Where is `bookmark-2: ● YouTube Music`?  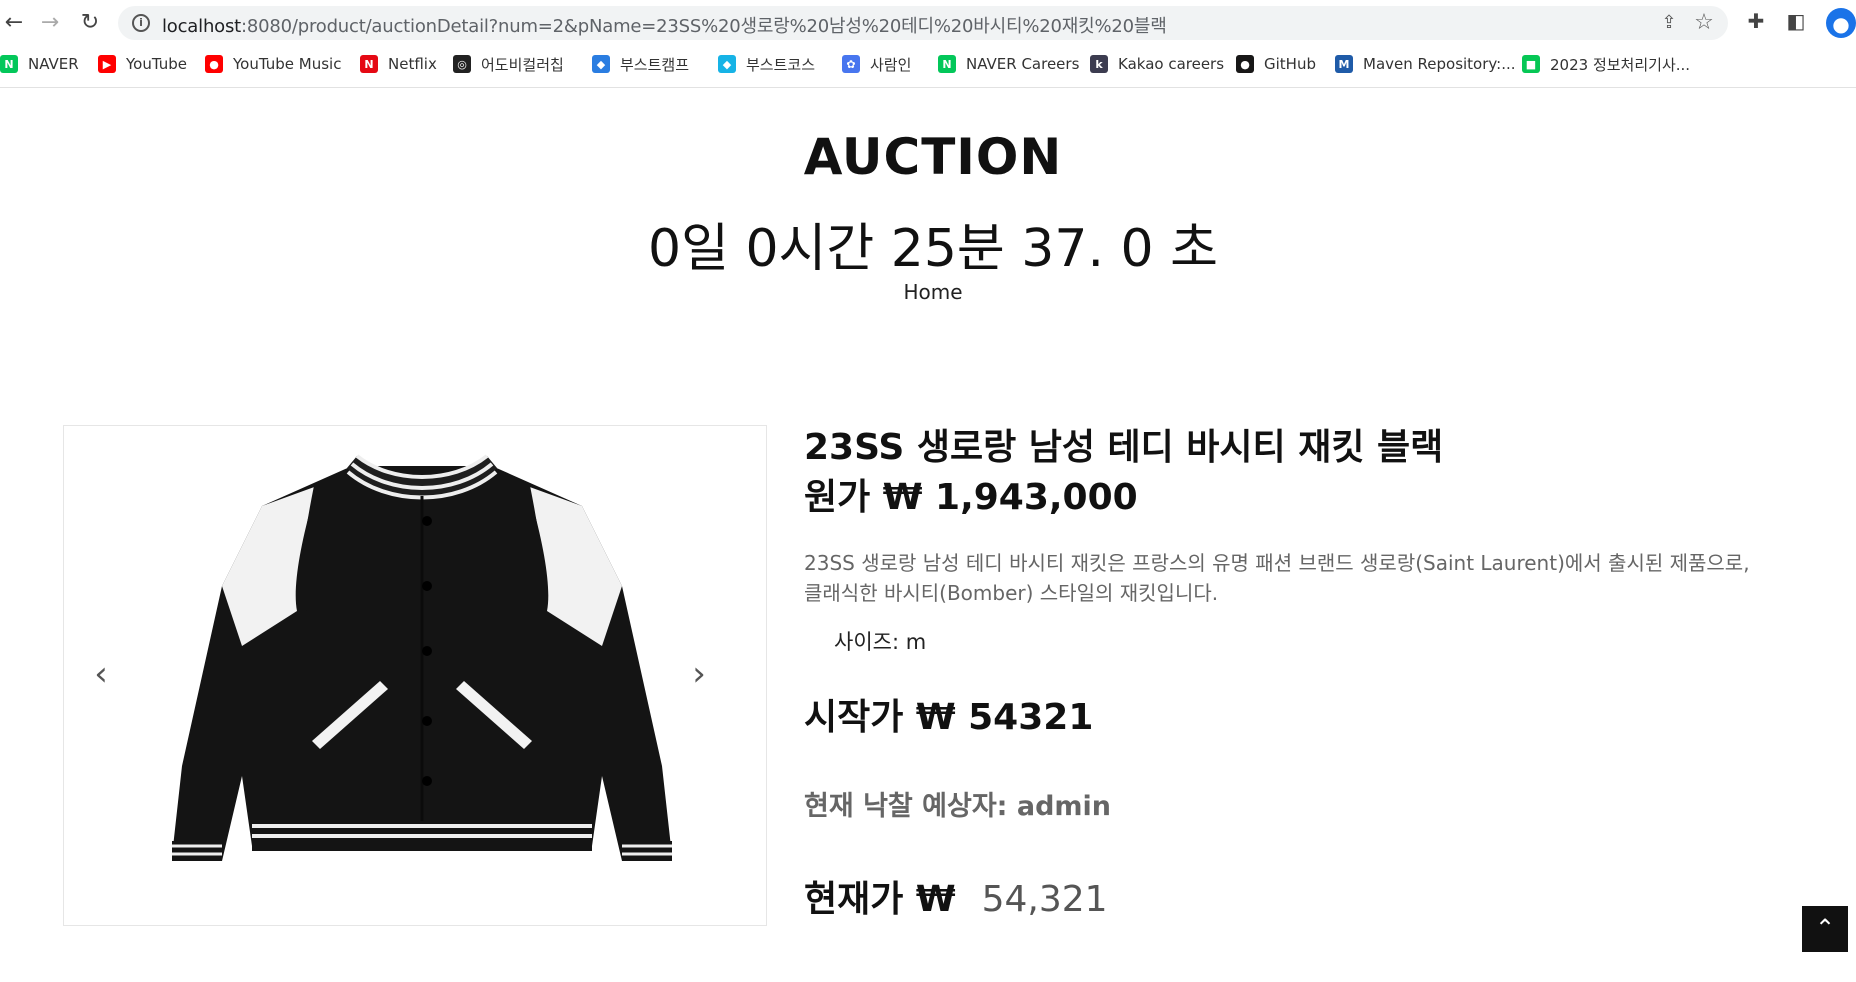
bookmark-2: ● YouTube Music is located at coordinates (273, 64).